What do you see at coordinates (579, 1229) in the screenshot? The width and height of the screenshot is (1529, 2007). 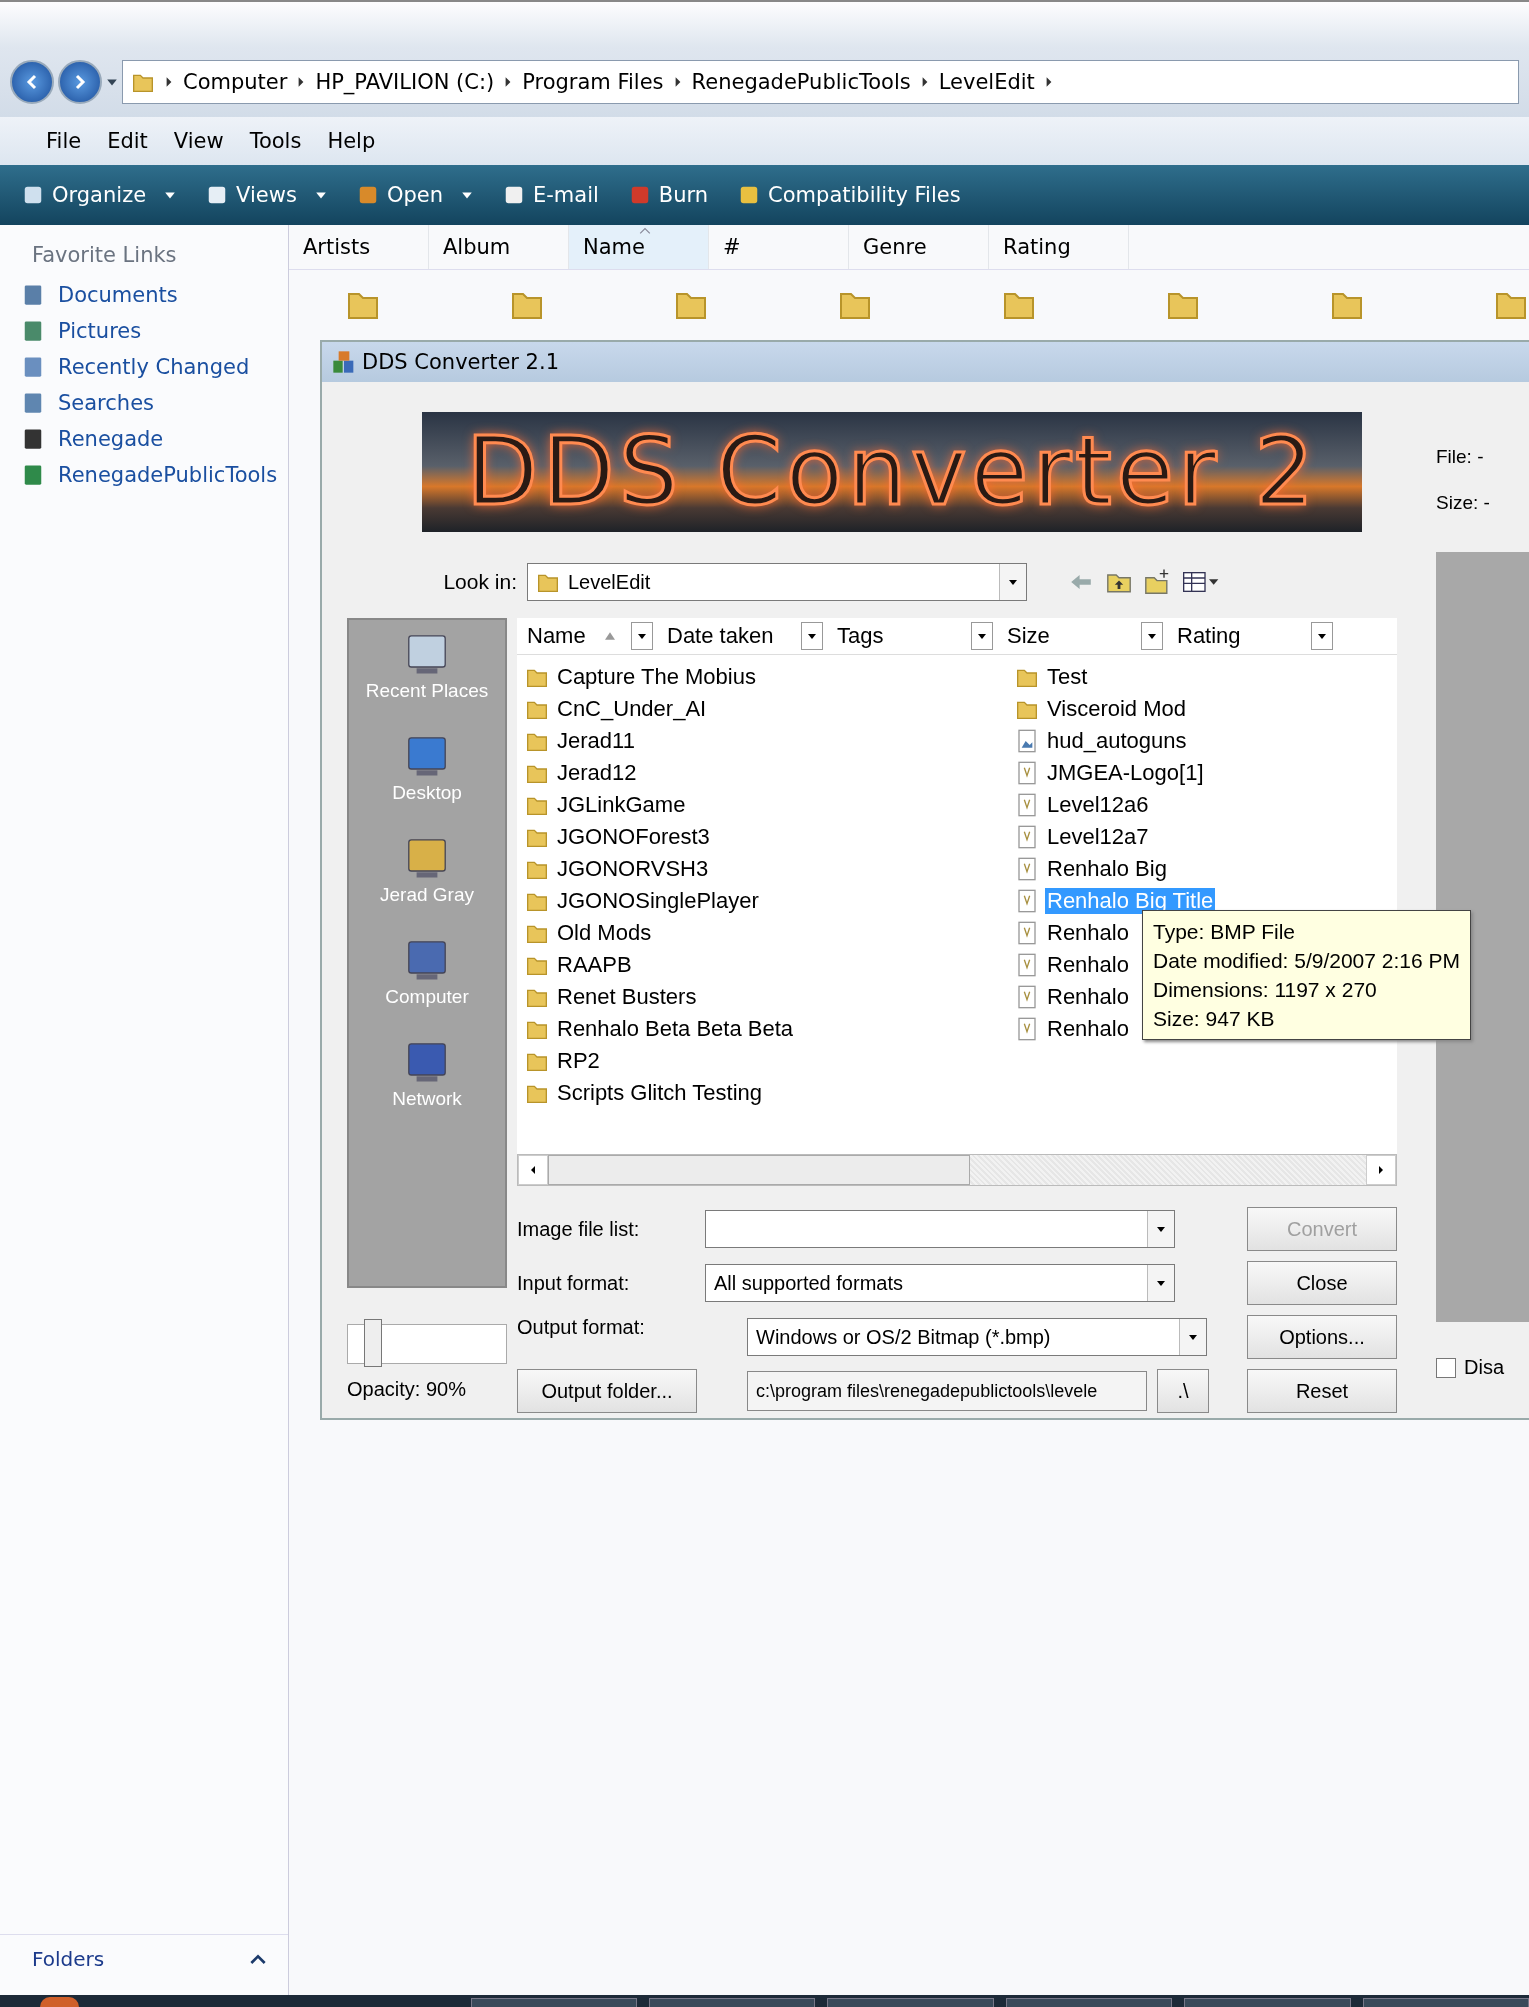 I see `field-label: Image file list:` at bounding box center [579, 1229].